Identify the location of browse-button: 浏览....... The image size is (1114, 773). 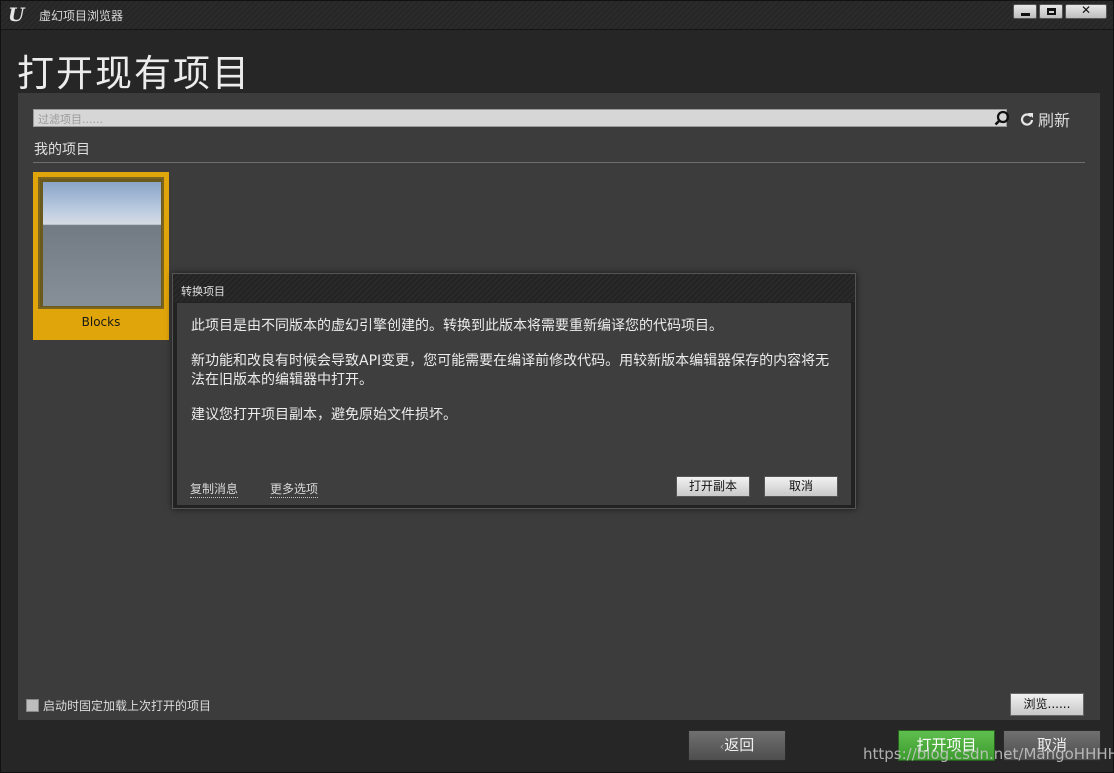
(1047, 704).